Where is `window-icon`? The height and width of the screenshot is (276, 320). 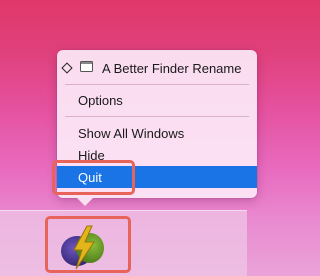 window-icon is located at coordinates (86, 66).